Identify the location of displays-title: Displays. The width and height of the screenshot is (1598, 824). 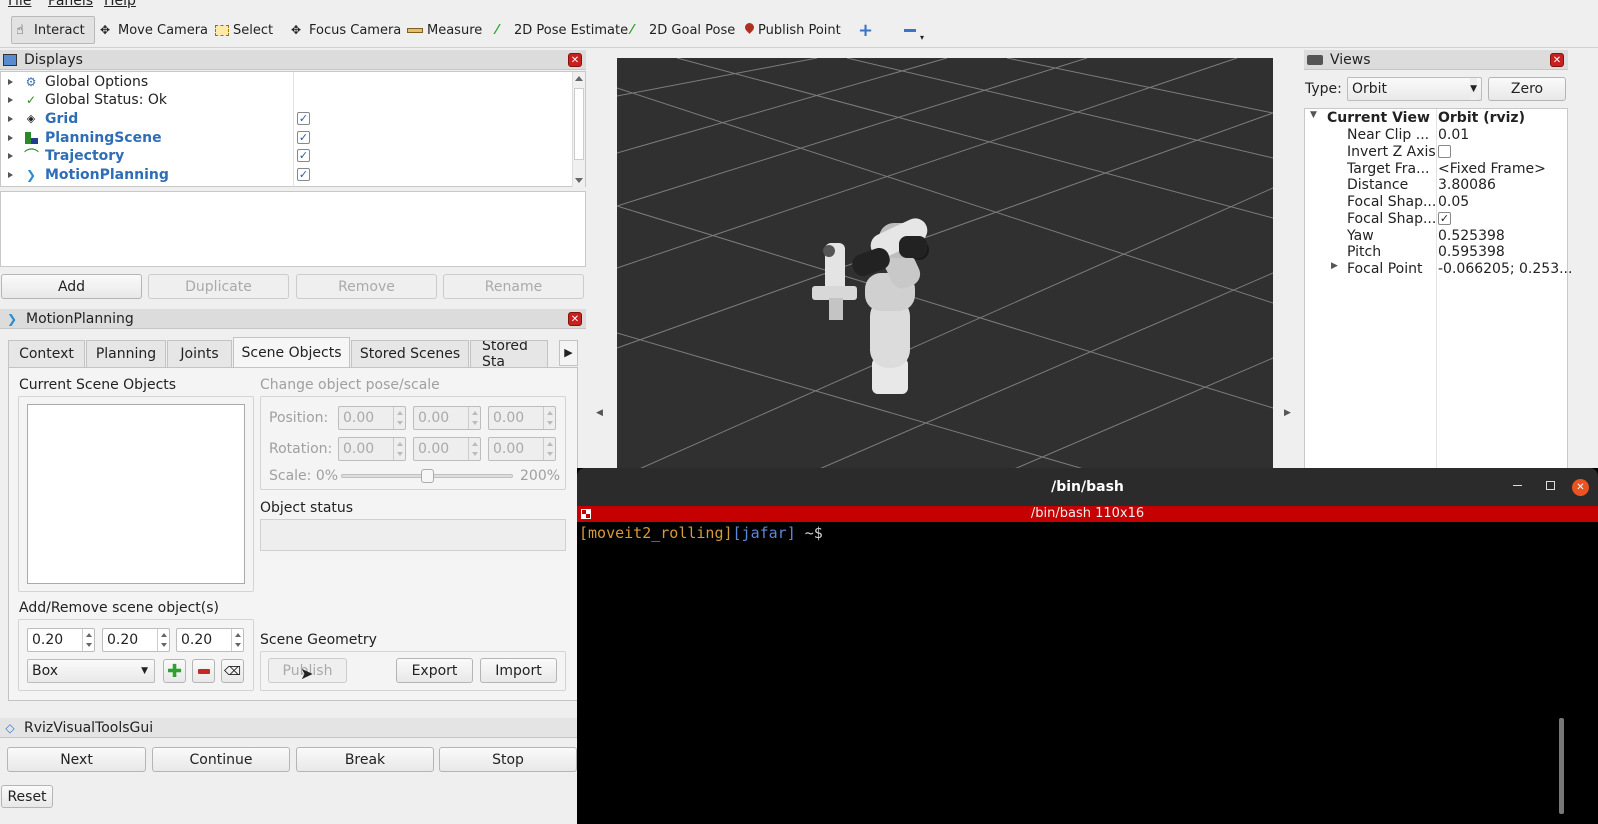
(53, 59).